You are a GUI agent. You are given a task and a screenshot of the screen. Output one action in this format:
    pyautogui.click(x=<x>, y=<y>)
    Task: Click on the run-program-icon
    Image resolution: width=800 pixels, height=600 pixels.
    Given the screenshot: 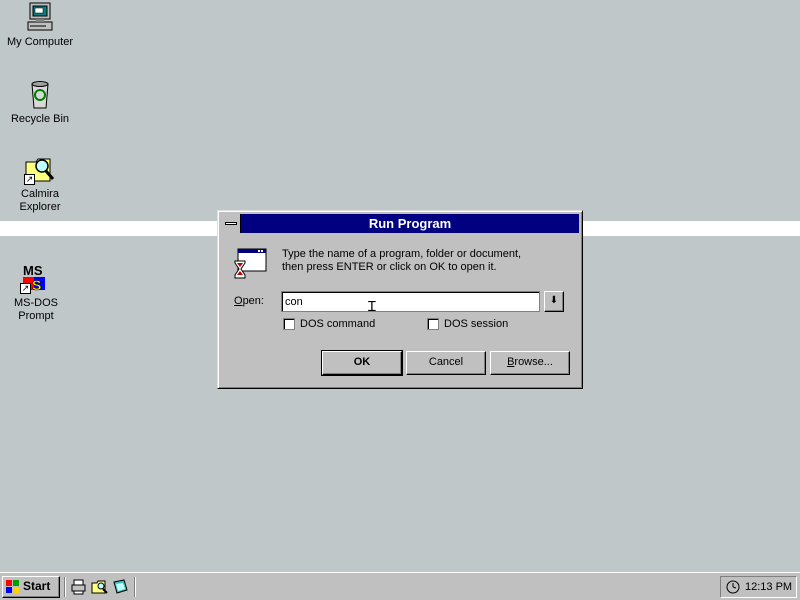 What is the action you would take?
    pyautogui.click(x=251, y=264)
    